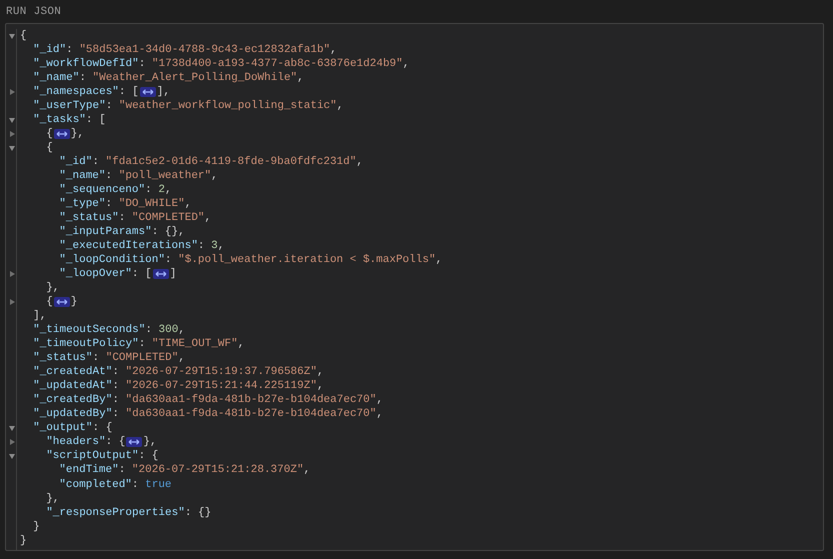 This screenshot has height=559, width=833. Describe the element at coordinates (49, 134) in the screenshot. I see `json-punctuation: {` at that location.